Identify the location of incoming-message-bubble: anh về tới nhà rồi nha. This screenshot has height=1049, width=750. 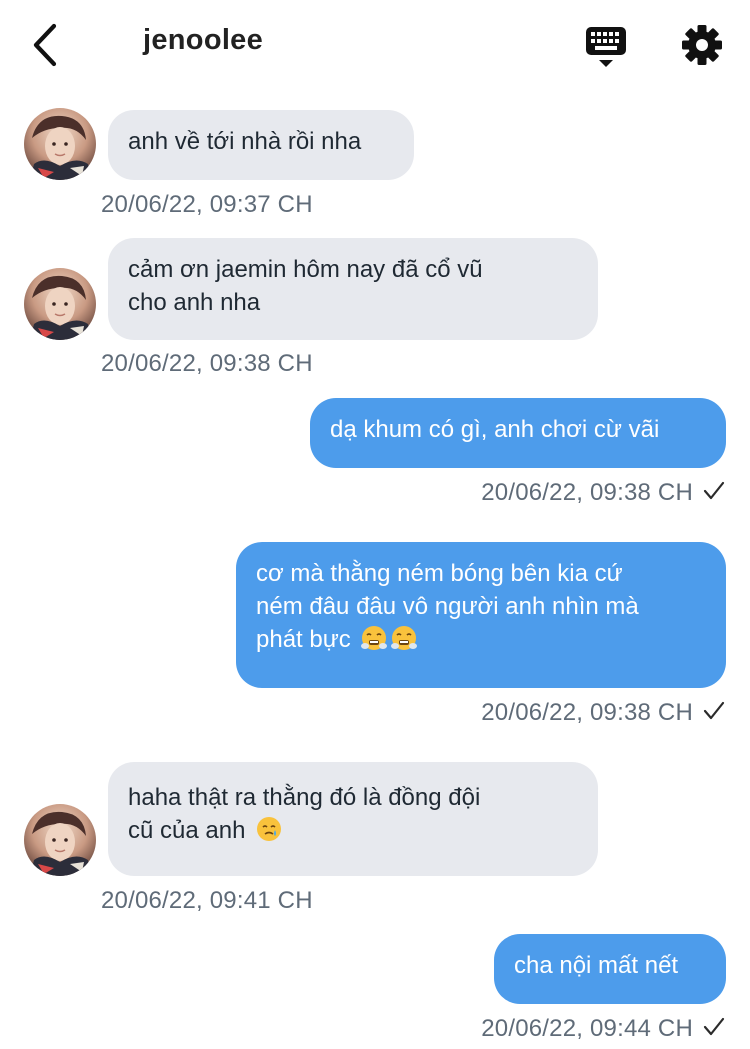
(261, 145).